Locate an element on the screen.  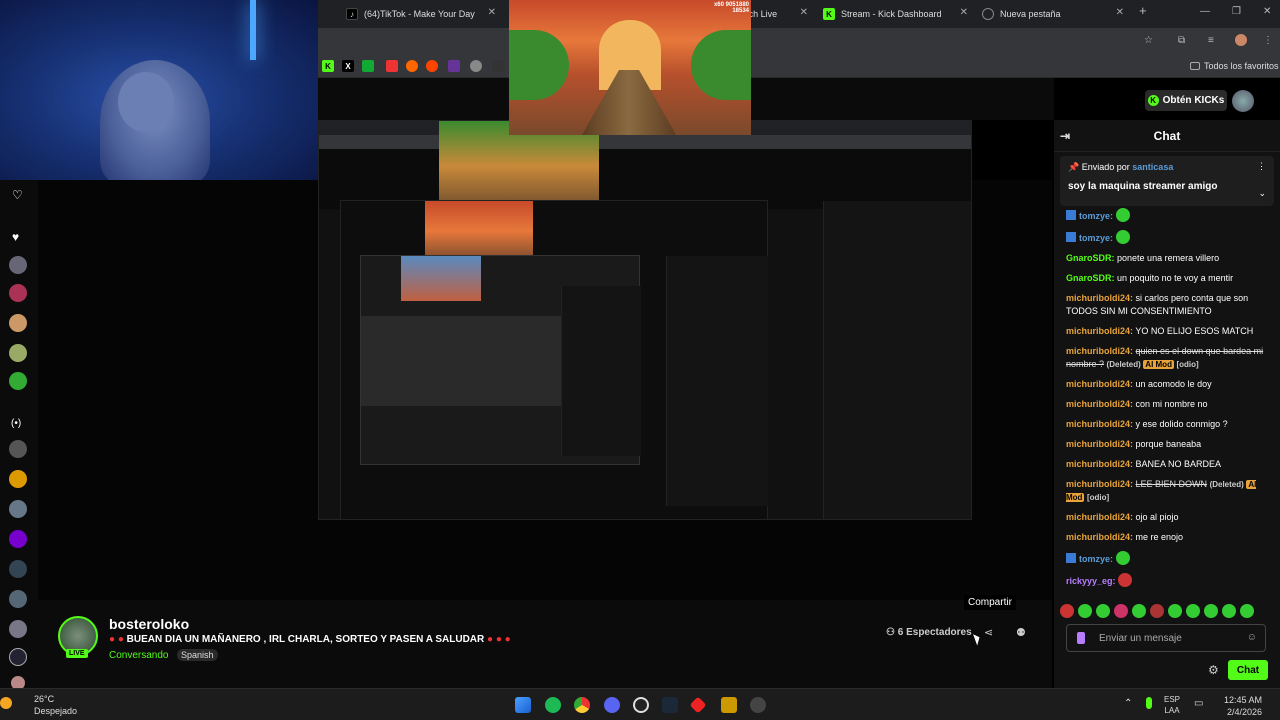
spotify-icon is located at coordinates (553, 705).